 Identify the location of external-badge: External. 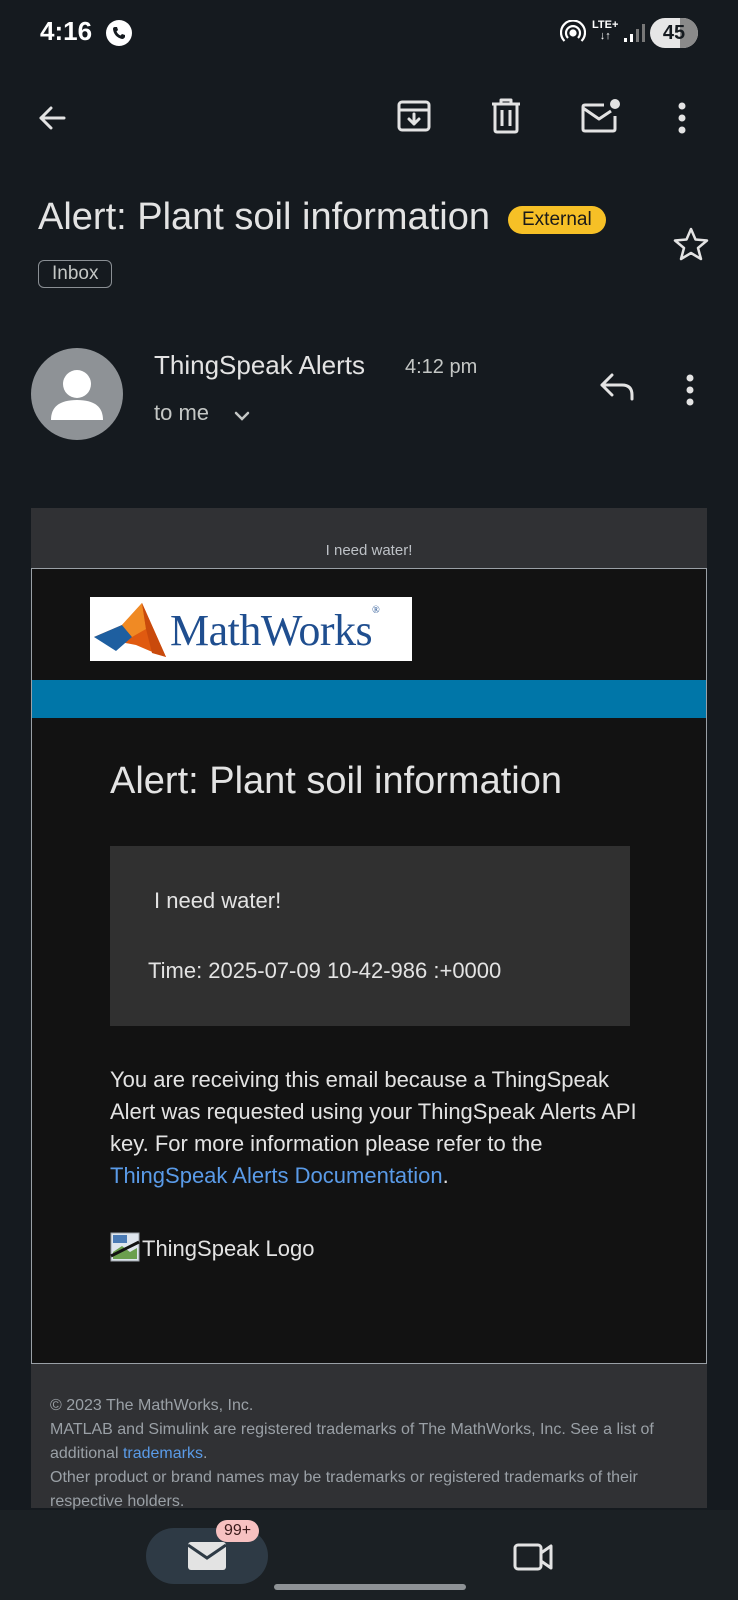
(557, 220).